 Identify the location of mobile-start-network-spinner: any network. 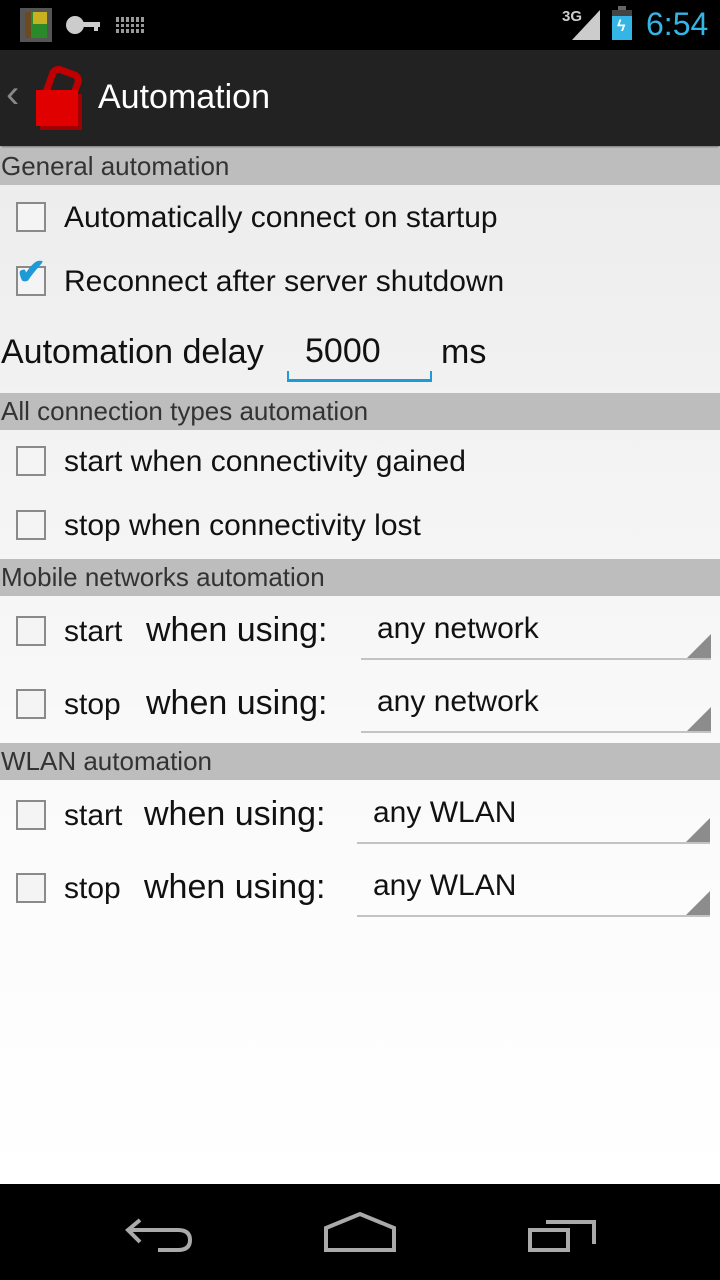
(536, 632).